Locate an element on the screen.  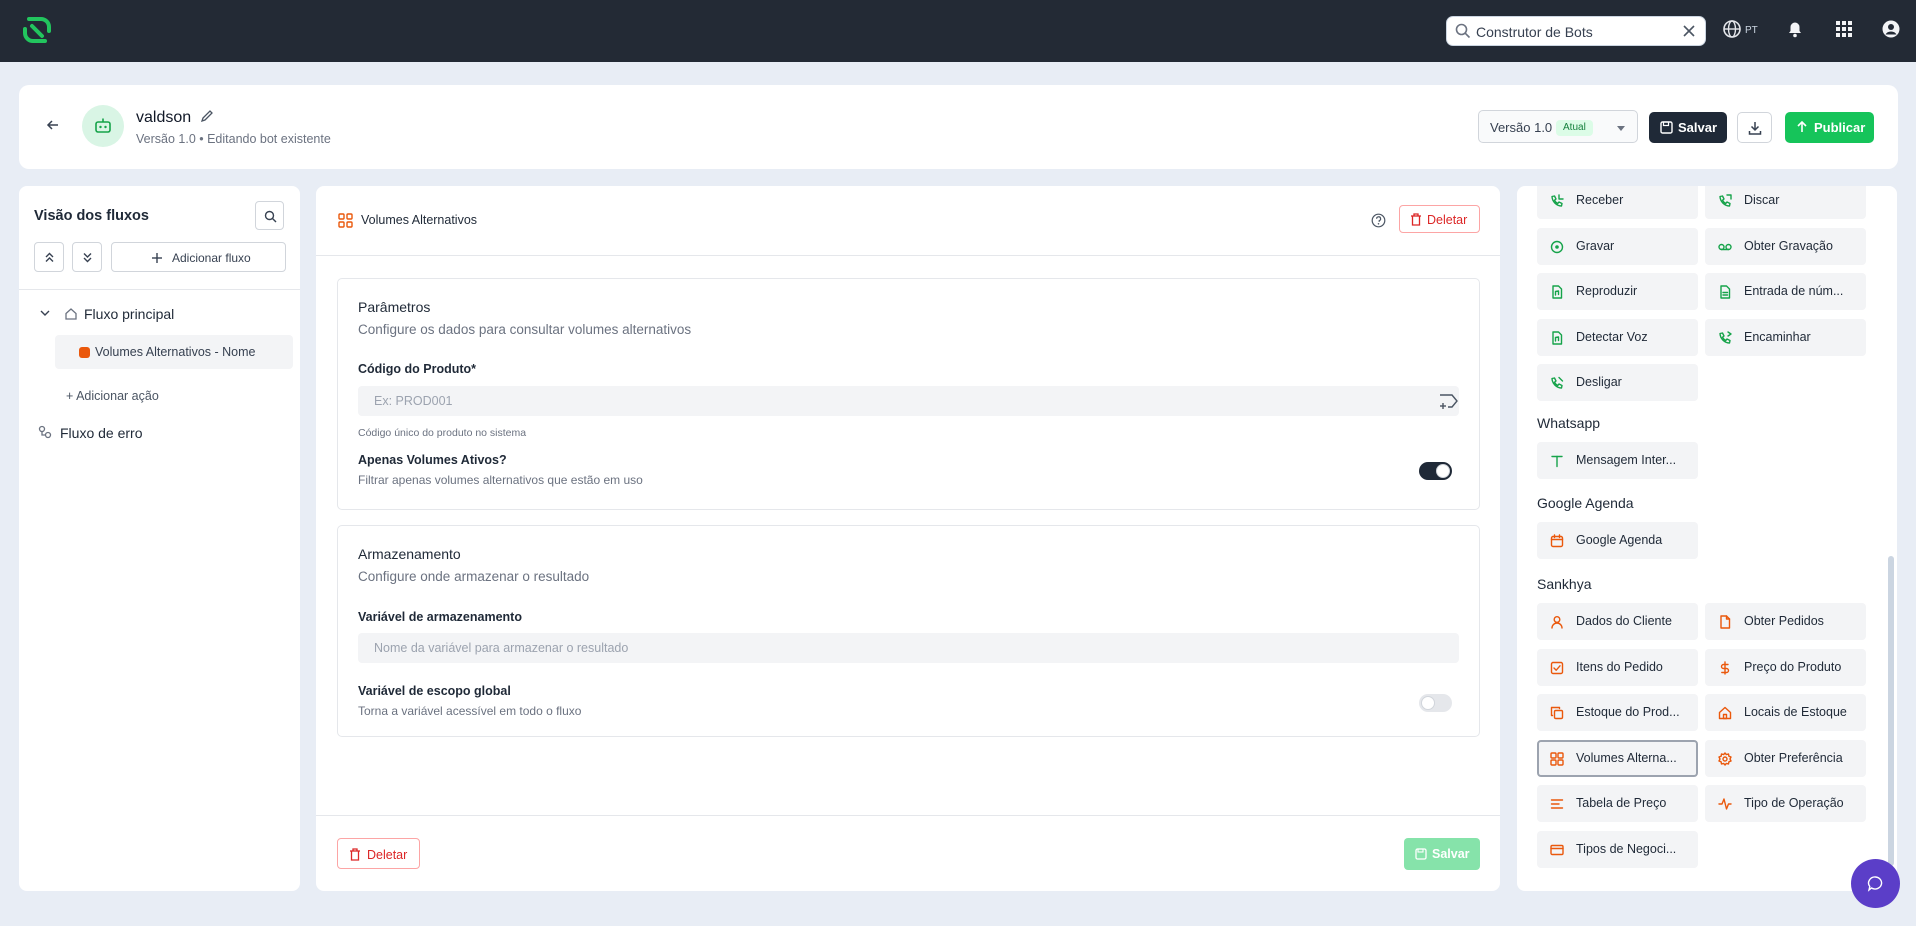
search-input is located at coordinates (1576, 32).